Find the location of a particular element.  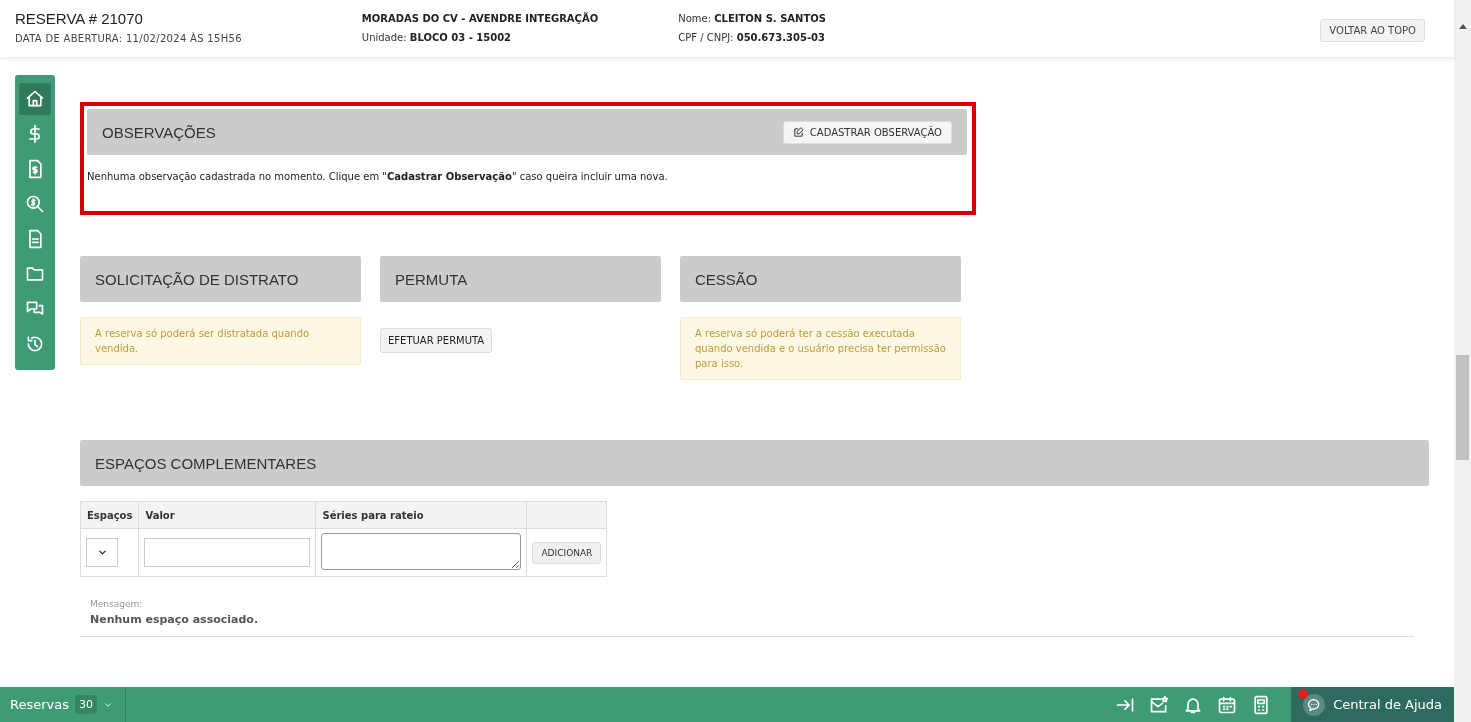

scrollbar-thumb is located at coordinates (1462, 407).